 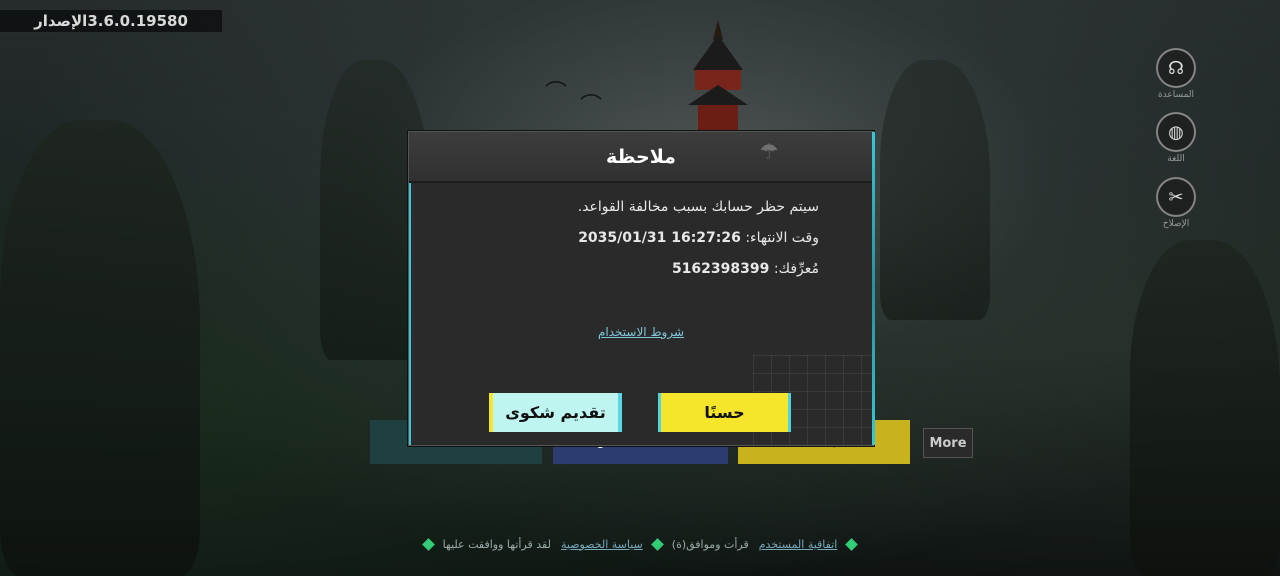 I want to click on id-label: مُعرِّفك:, so click(x=796, y=269).